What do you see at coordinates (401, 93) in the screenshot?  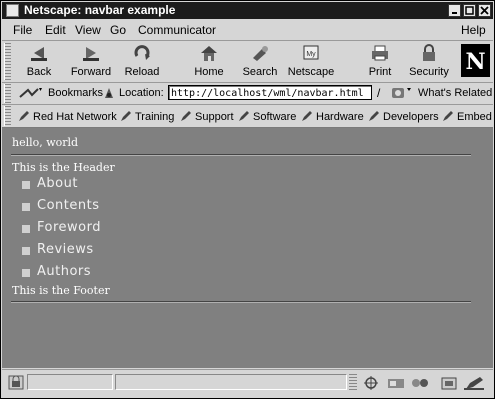 I see `whats-related-icon` at bounding box center [401, 93].